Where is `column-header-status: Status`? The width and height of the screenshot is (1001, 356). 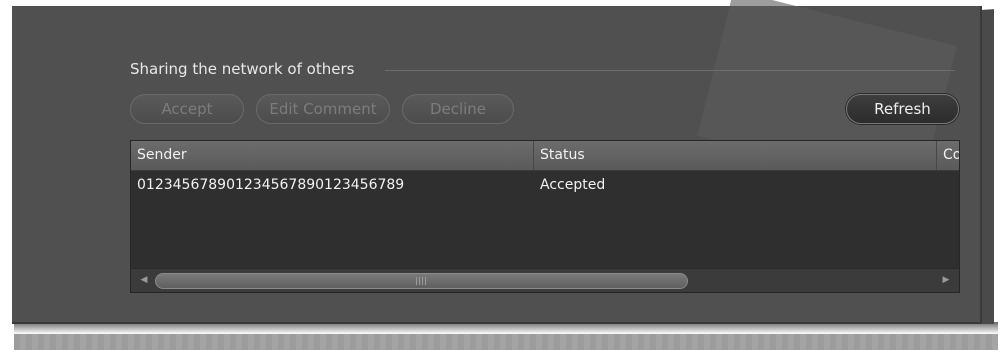 column-header-status: Status is located at coordinates (735, 155).